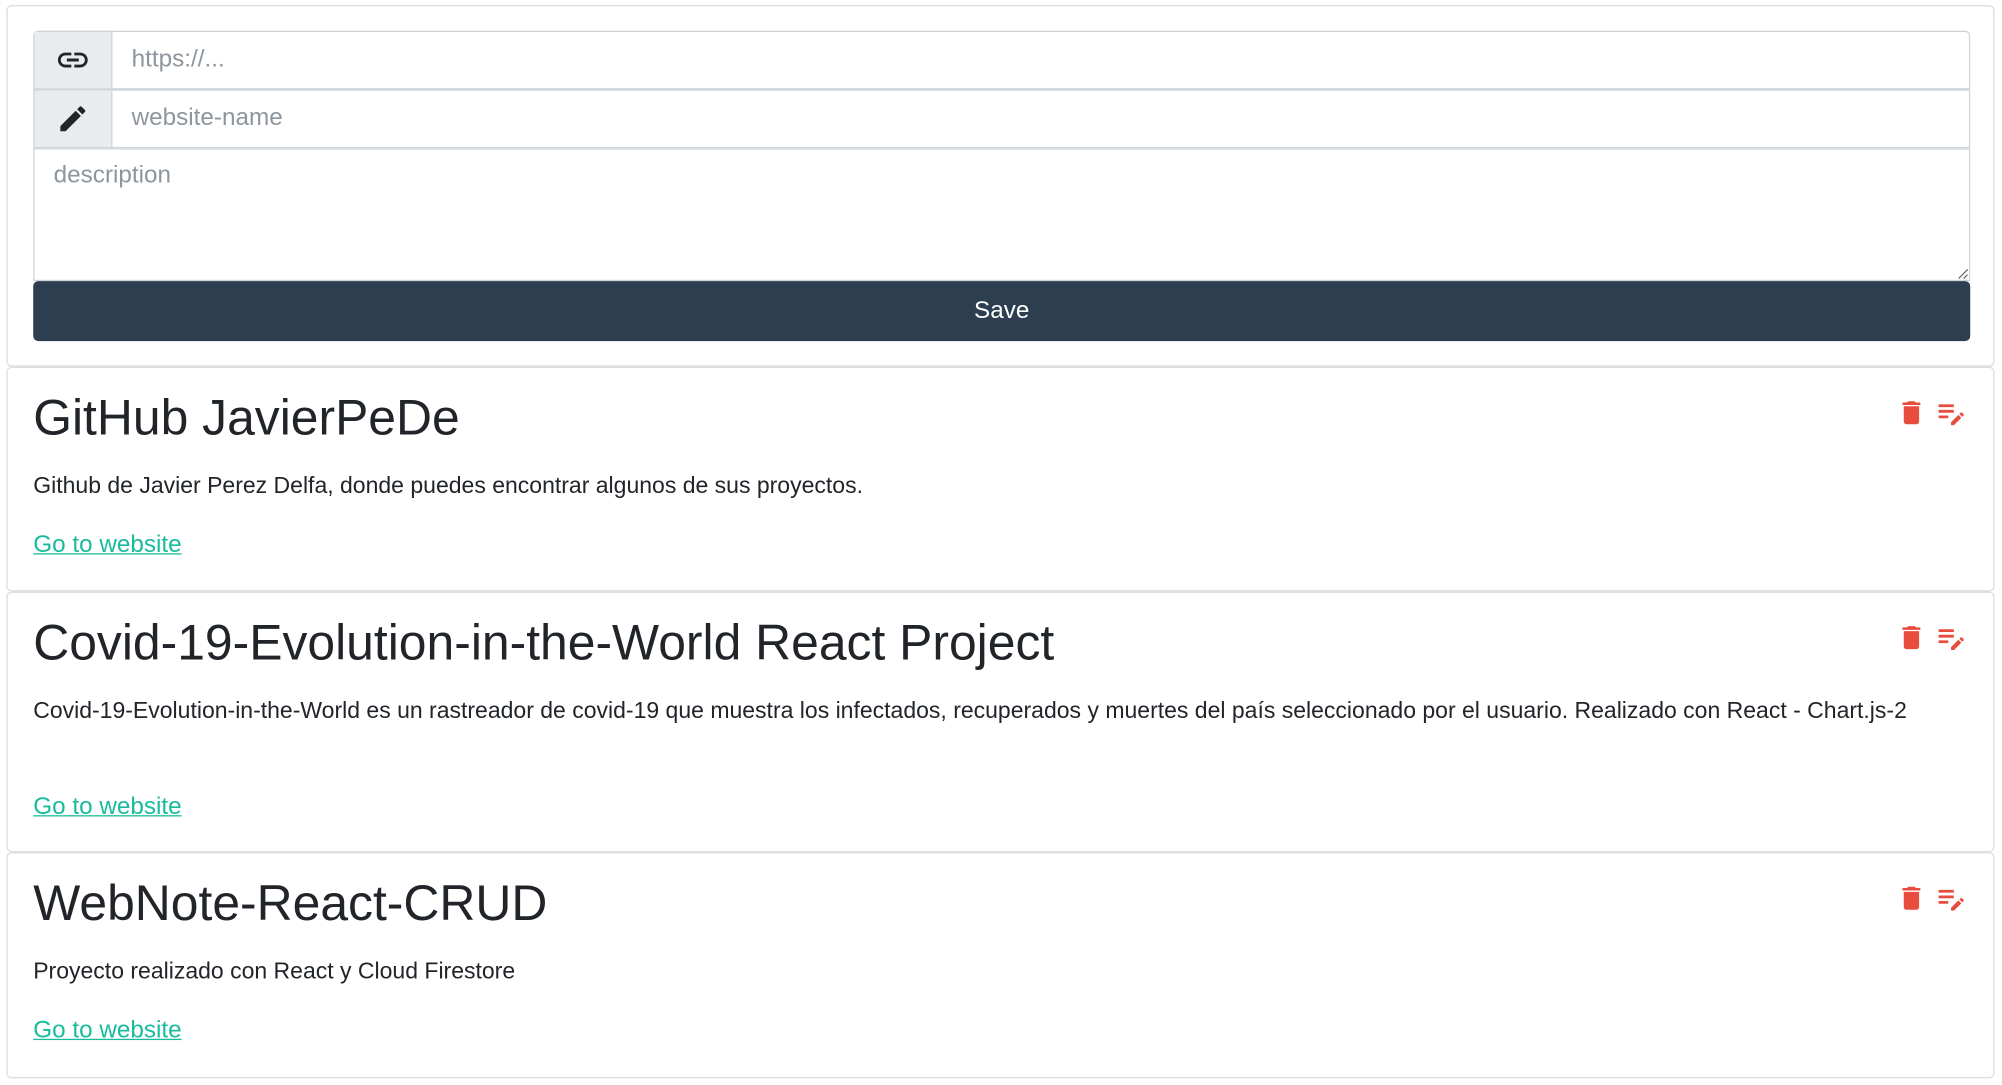 This screenshot has width=2002, height=1085. What do you see at coordinates (246, 418) in the screenshot?
I see `link-title: GitHub JavierPeDe` at bounding box center [246, 418].